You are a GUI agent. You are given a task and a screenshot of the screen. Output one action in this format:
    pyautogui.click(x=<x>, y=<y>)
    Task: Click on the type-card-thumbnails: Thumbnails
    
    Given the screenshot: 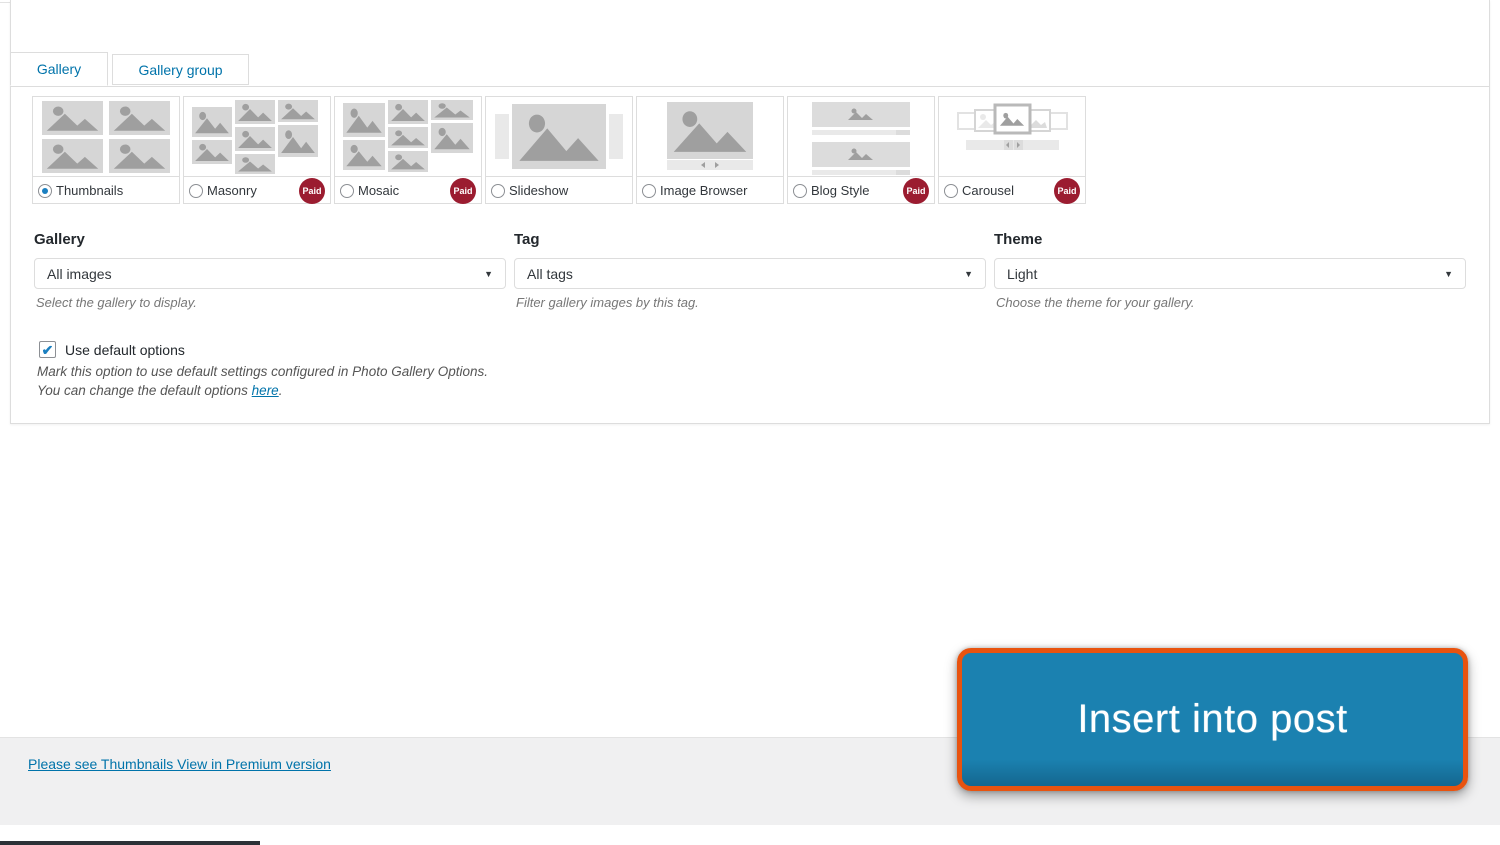 What is the action you would take?
    pyautogui.click(x=106, y=150)
    